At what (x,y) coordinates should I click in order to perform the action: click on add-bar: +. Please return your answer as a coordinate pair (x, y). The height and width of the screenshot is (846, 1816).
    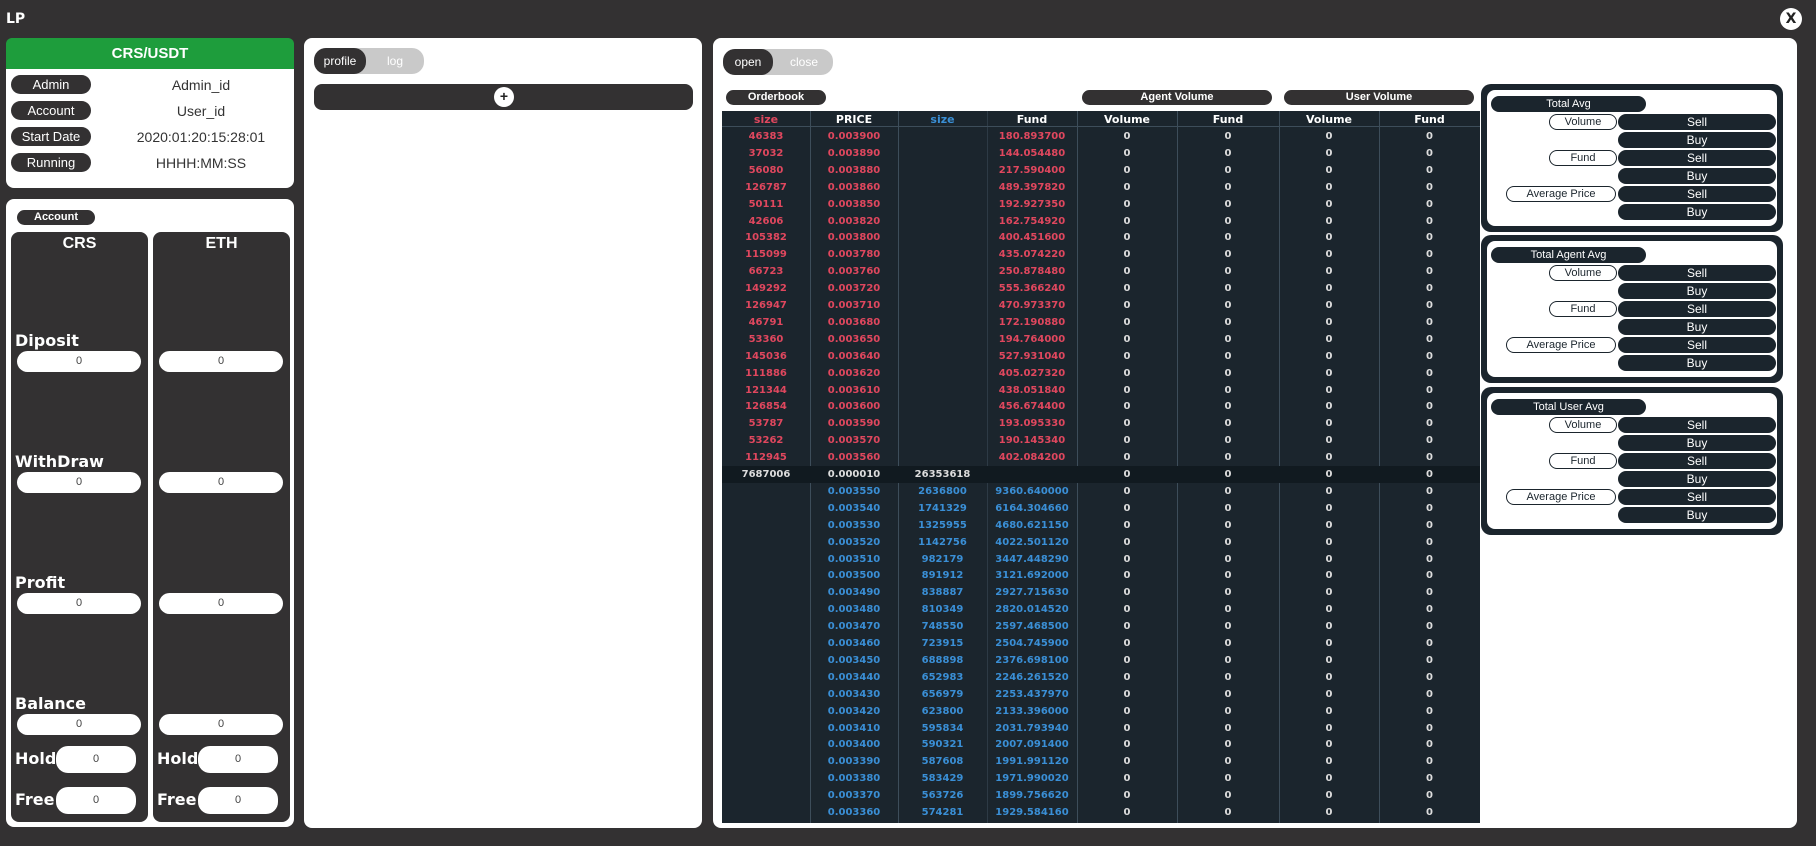
    Looking at the image, I should click on (503, 97).